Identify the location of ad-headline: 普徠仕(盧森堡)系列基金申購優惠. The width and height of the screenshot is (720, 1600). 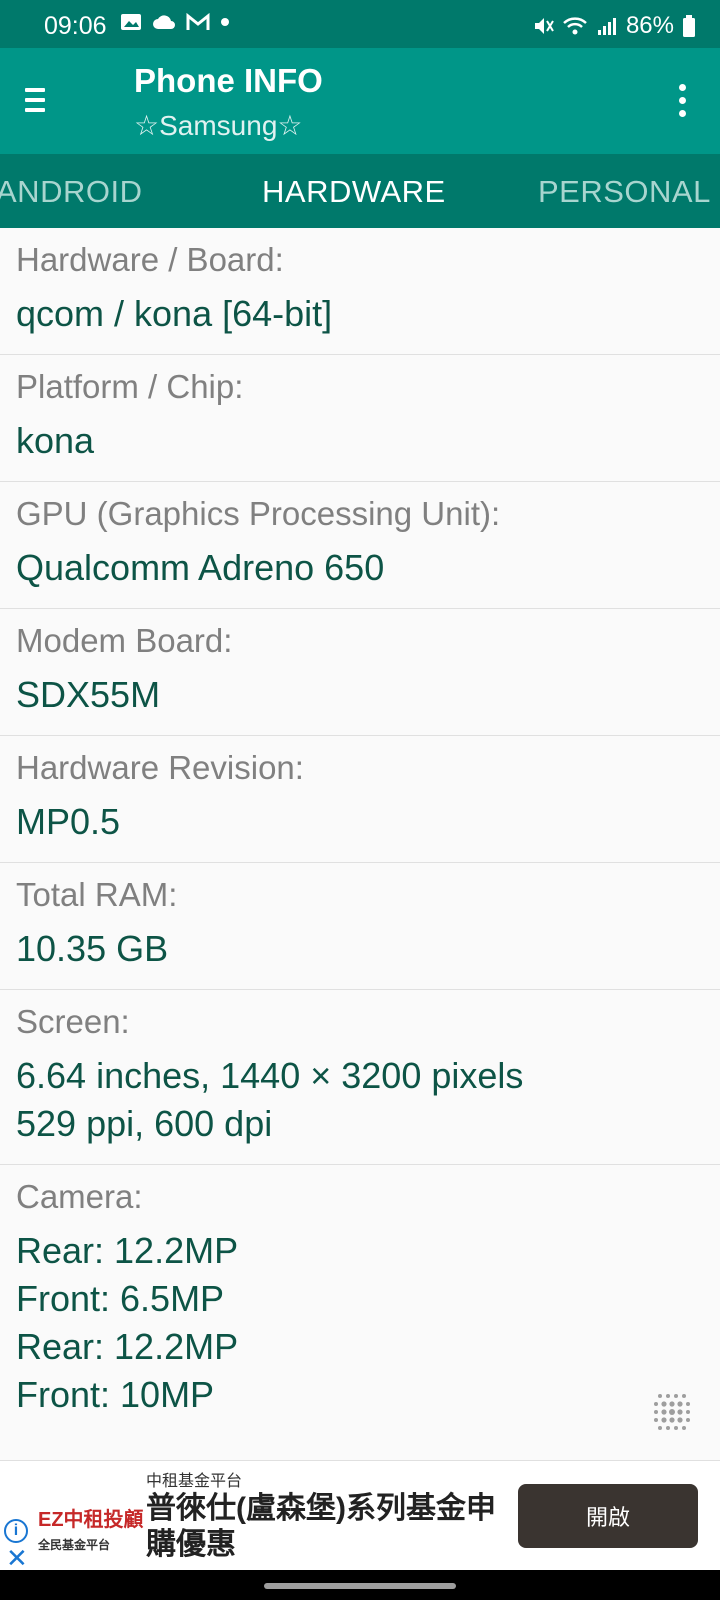
(321, 1526).